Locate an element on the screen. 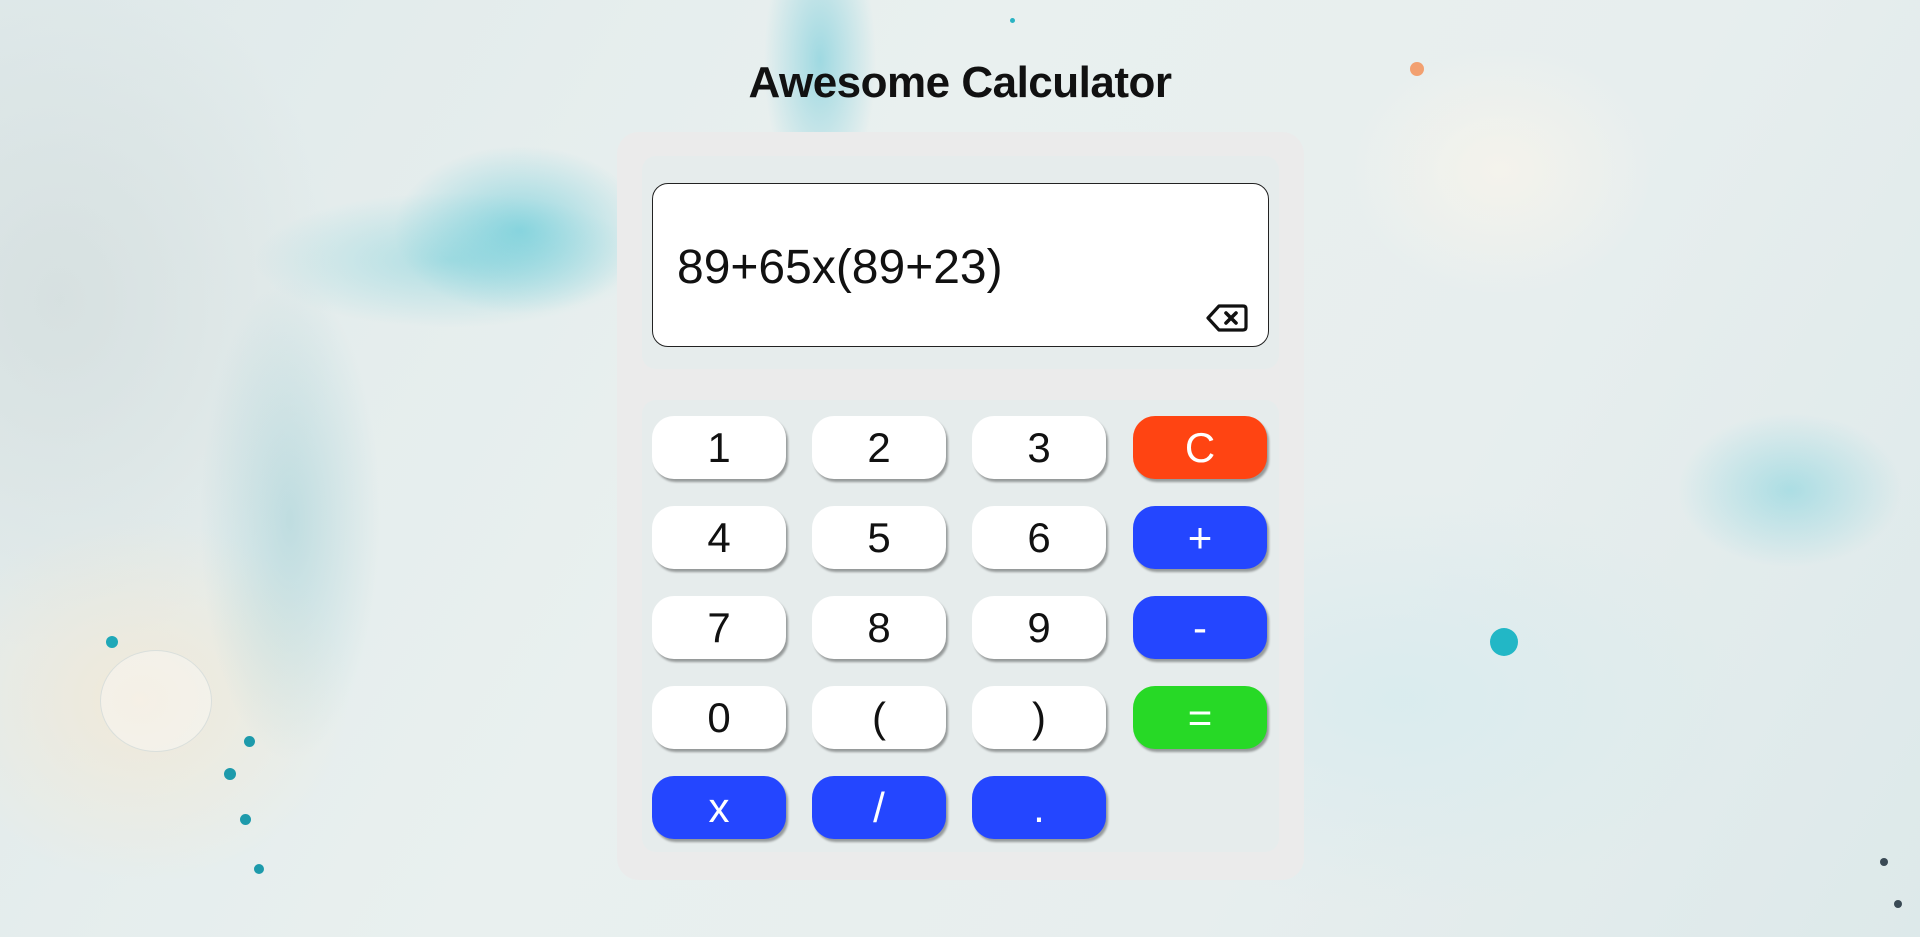  key-label: . is located at coordinates (1039, 807).